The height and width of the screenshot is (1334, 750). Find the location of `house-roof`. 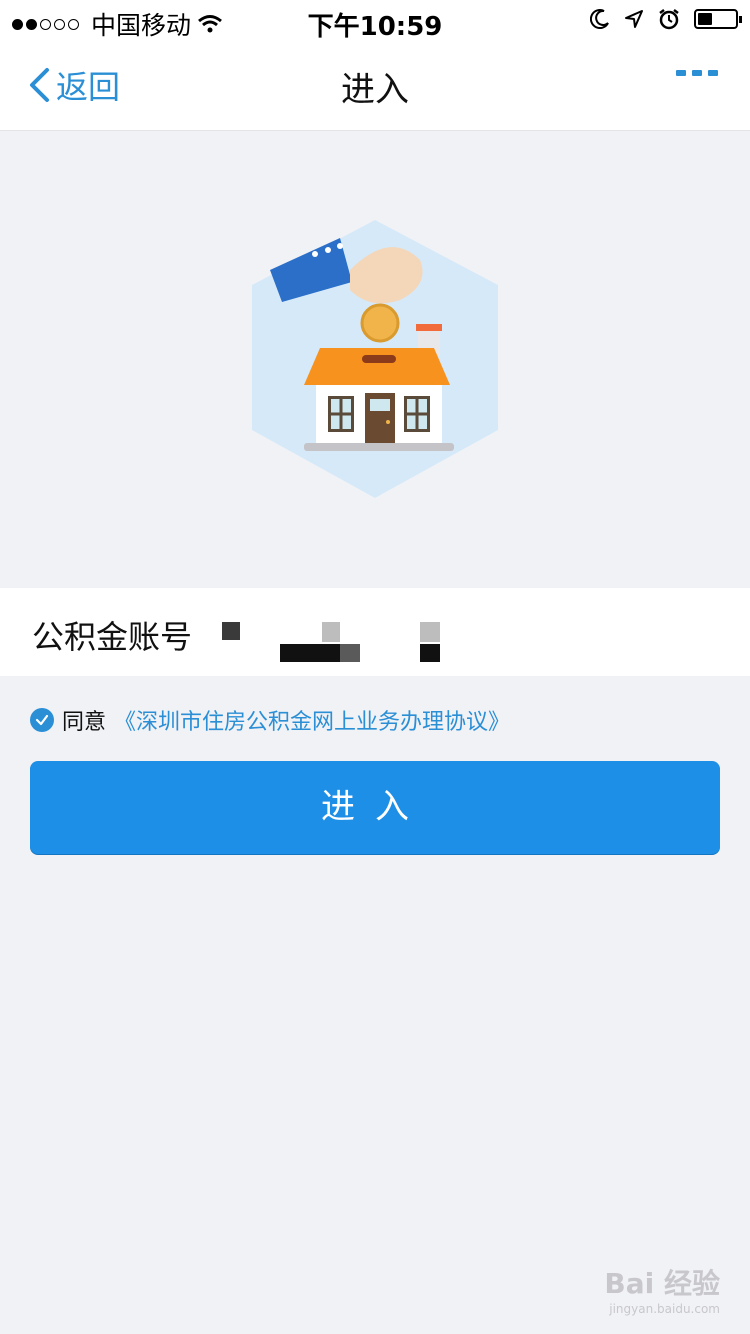

house-roof is located at coordinates (377, 366).